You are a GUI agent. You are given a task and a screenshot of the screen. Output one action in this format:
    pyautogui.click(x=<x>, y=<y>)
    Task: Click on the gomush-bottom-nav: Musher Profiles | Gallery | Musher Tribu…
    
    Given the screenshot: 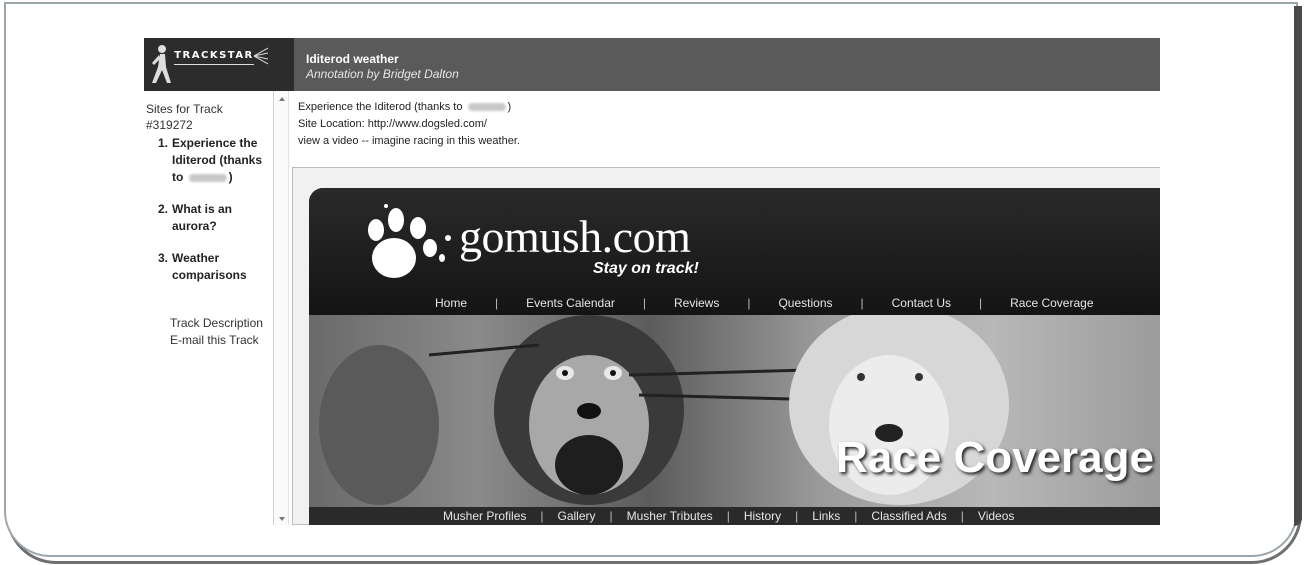 What is the action you would take?
    pyautogui.click(x=734, y=516)
    